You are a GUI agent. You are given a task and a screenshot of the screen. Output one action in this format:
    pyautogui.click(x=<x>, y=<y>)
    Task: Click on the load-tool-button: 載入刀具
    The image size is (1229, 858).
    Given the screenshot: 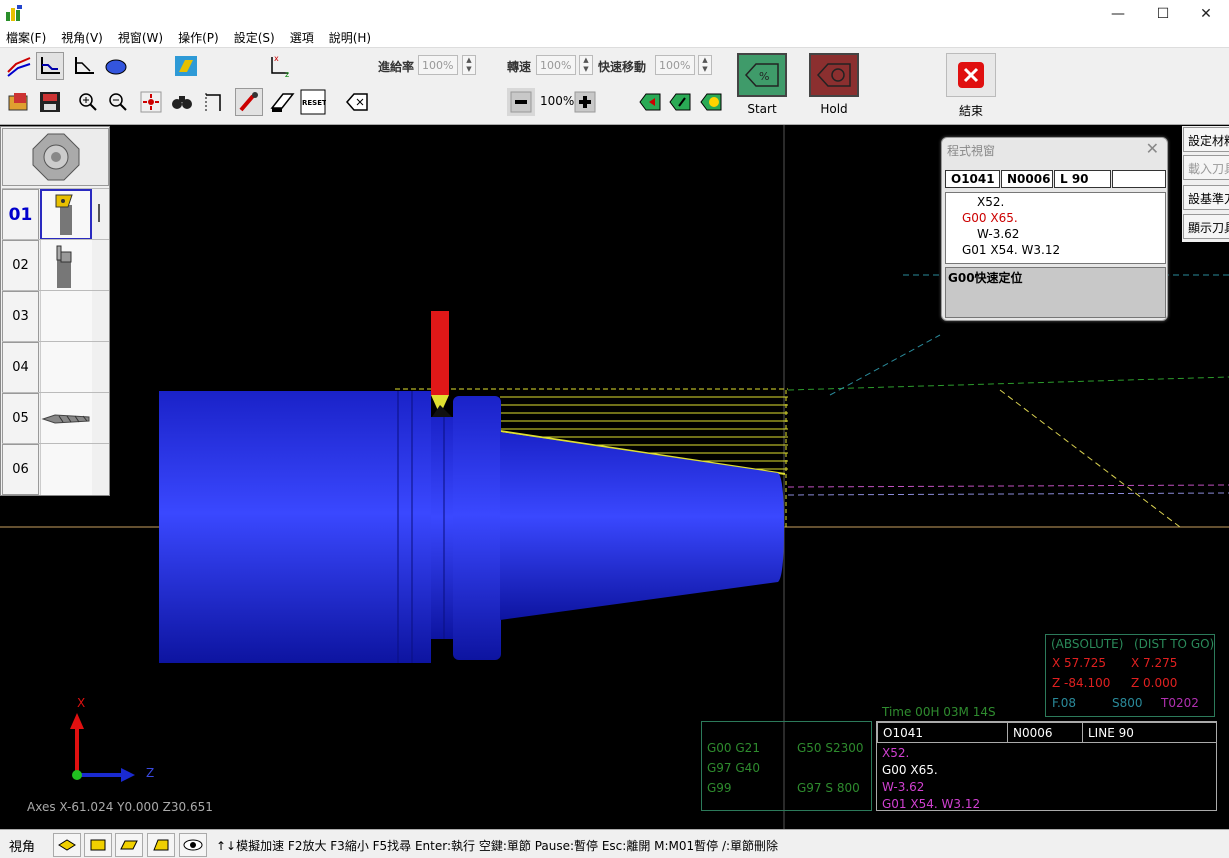 What is the action you would take?
    pyautogui.click(x=1206, y=167)
    